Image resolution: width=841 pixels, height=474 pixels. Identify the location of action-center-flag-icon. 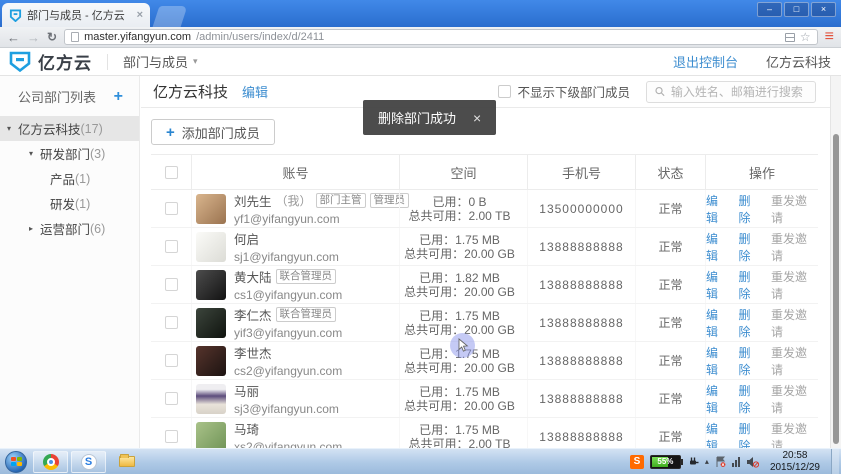
(720, 462).